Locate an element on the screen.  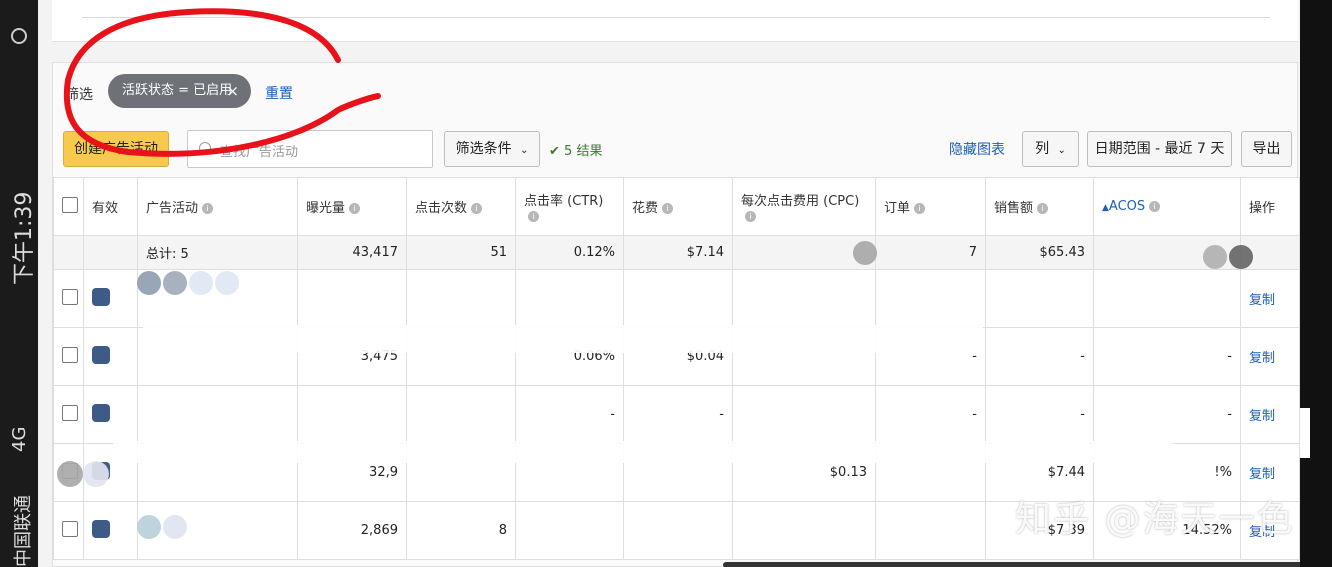
filter-chip-label: 活跃状态 = 已启用 is located at coordinates (177, 90).